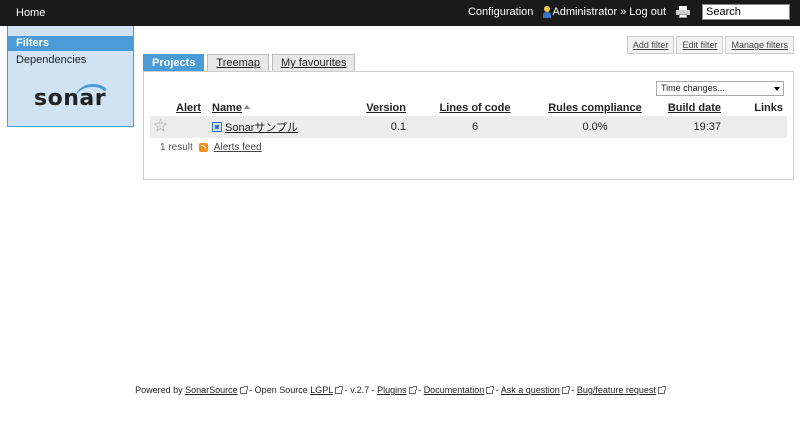  I want to click on chevron-down-icon, so click(777, 89).